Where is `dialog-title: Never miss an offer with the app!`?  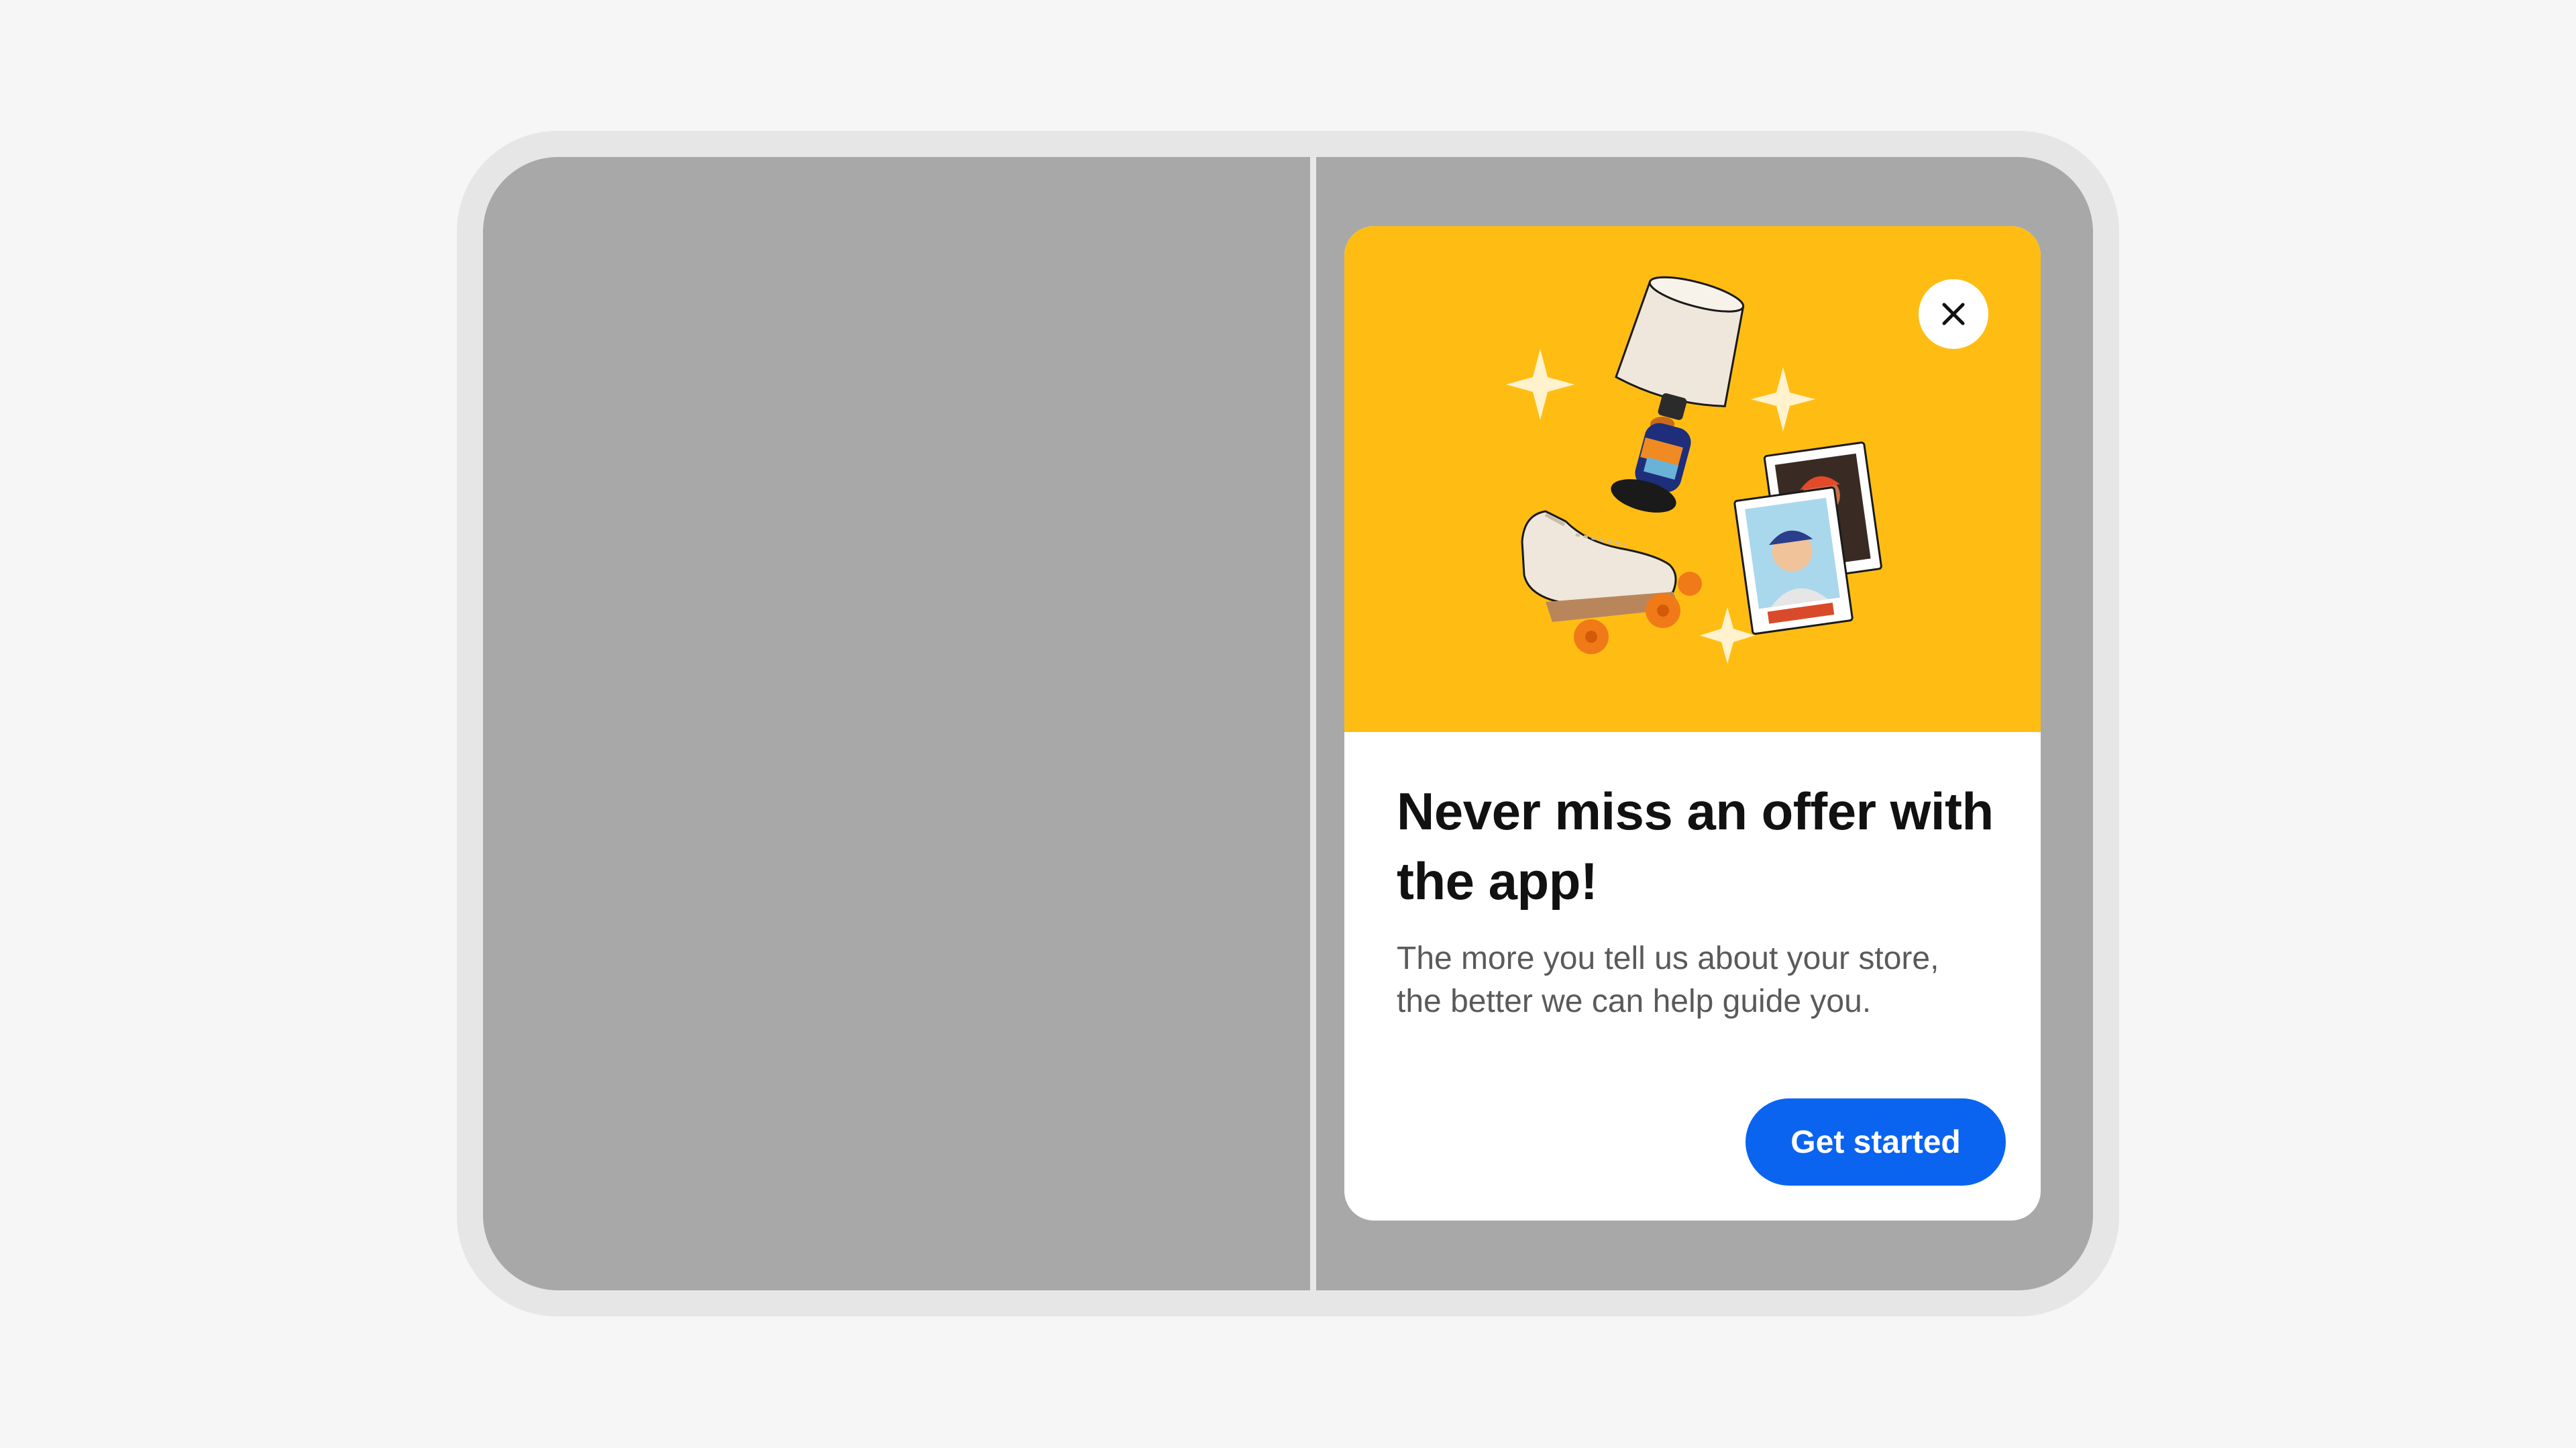 dialog-title: Never miss an offer with the app! is located at coordinates (1695, 846).